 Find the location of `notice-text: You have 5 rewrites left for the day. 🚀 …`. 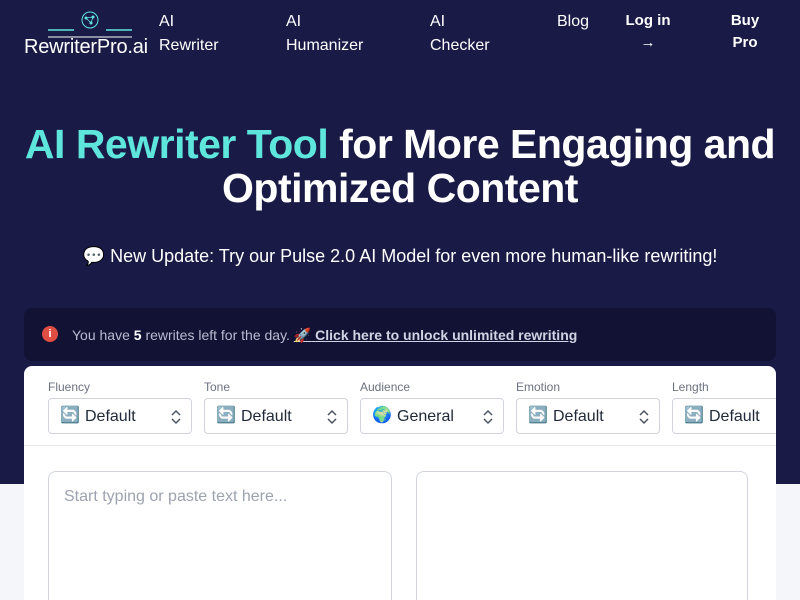

notice-text: You have 5 rewrites left for the day. 🚀 … is located at coordinates (324, 335).